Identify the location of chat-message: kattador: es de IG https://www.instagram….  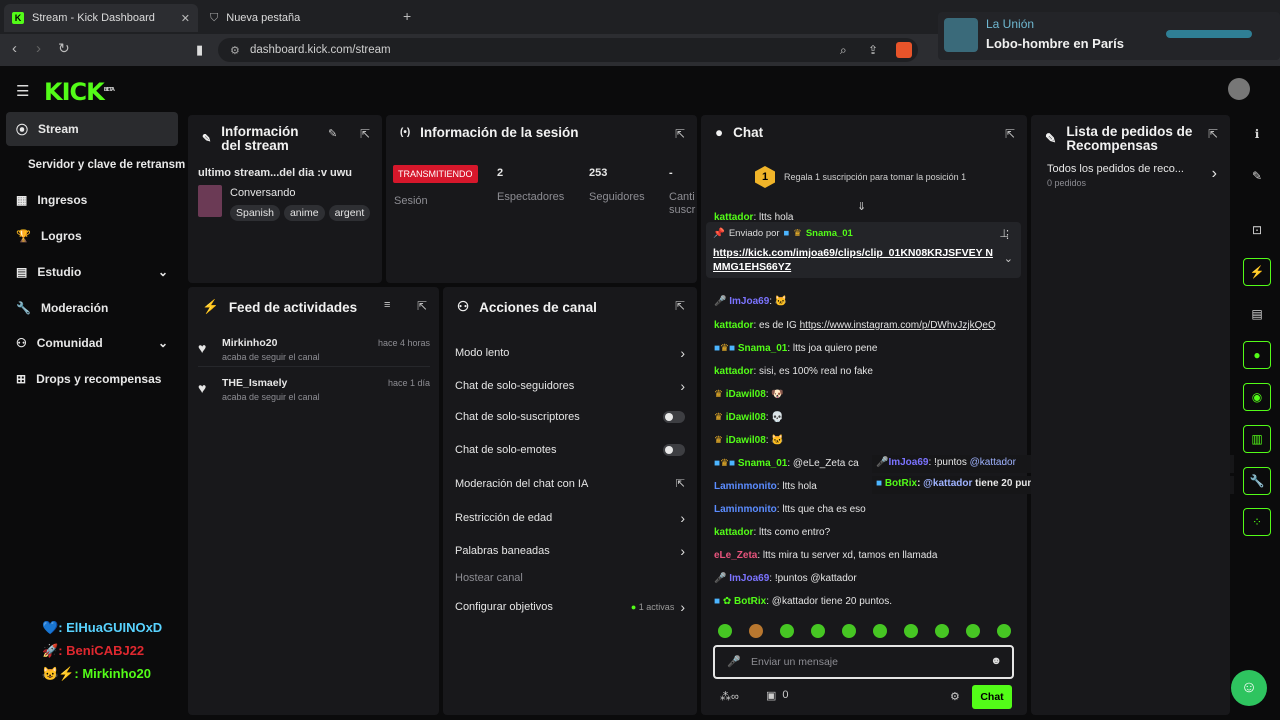
(855, 325).